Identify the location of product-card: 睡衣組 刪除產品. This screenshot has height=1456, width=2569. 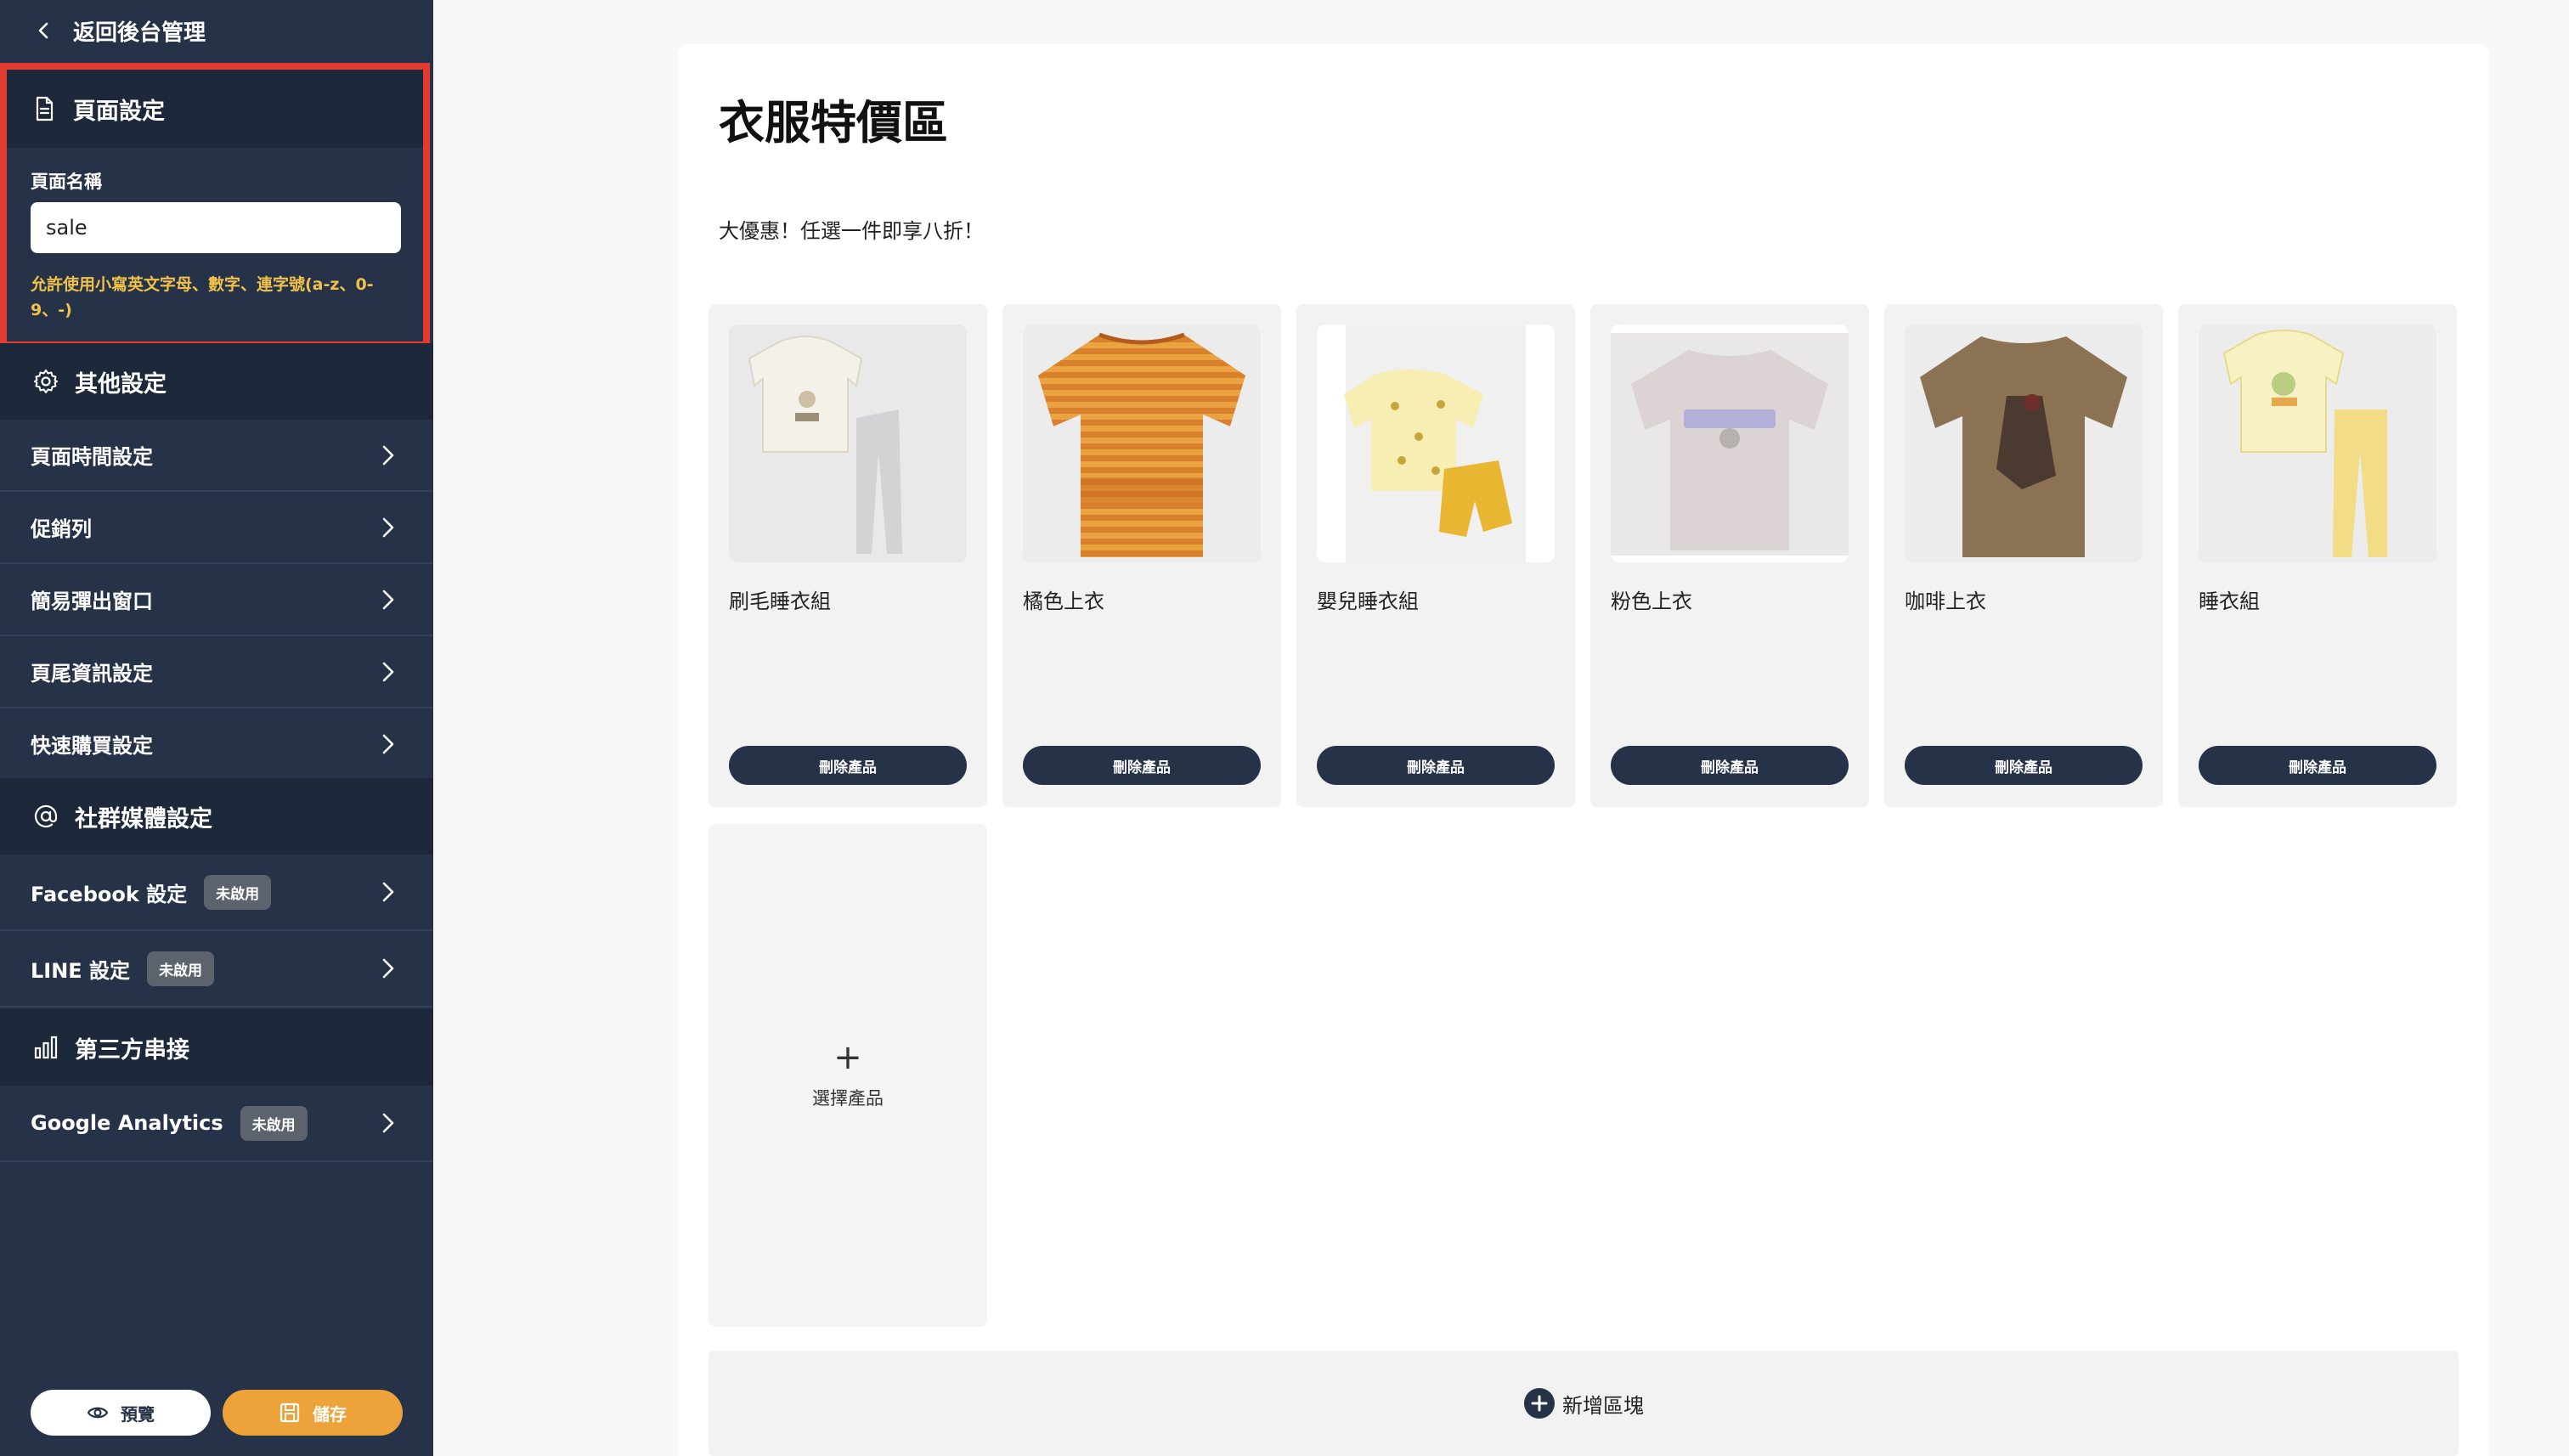
(2318, 556).